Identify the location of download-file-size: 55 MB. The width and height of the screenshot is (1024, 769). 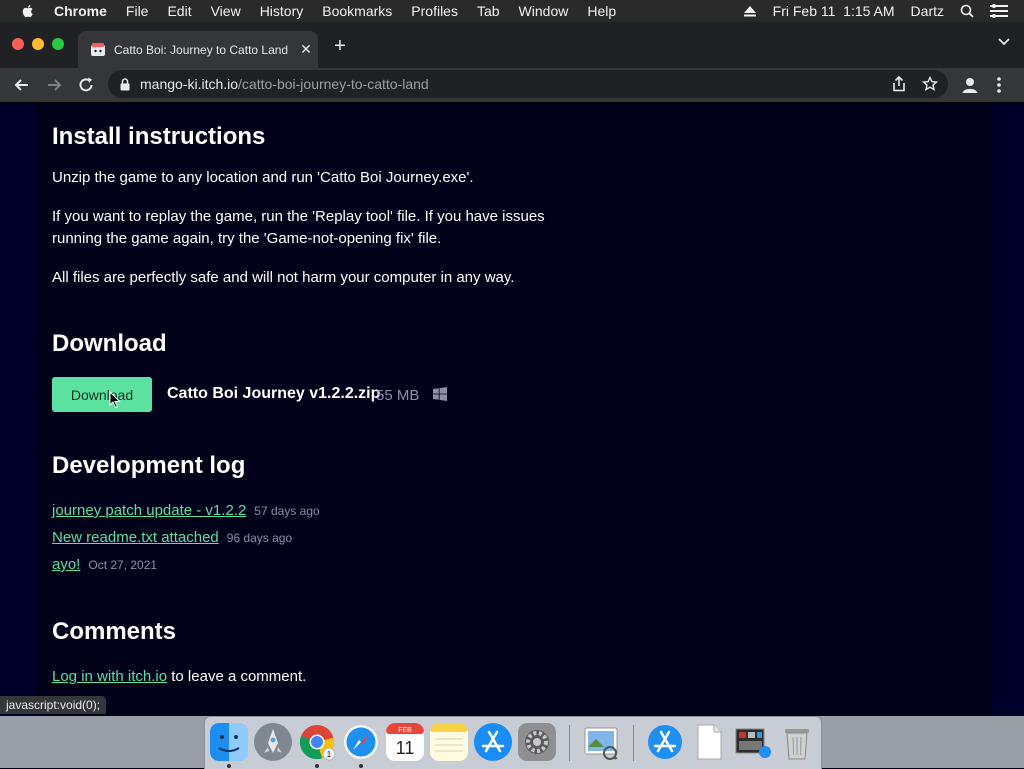
(398, 395).